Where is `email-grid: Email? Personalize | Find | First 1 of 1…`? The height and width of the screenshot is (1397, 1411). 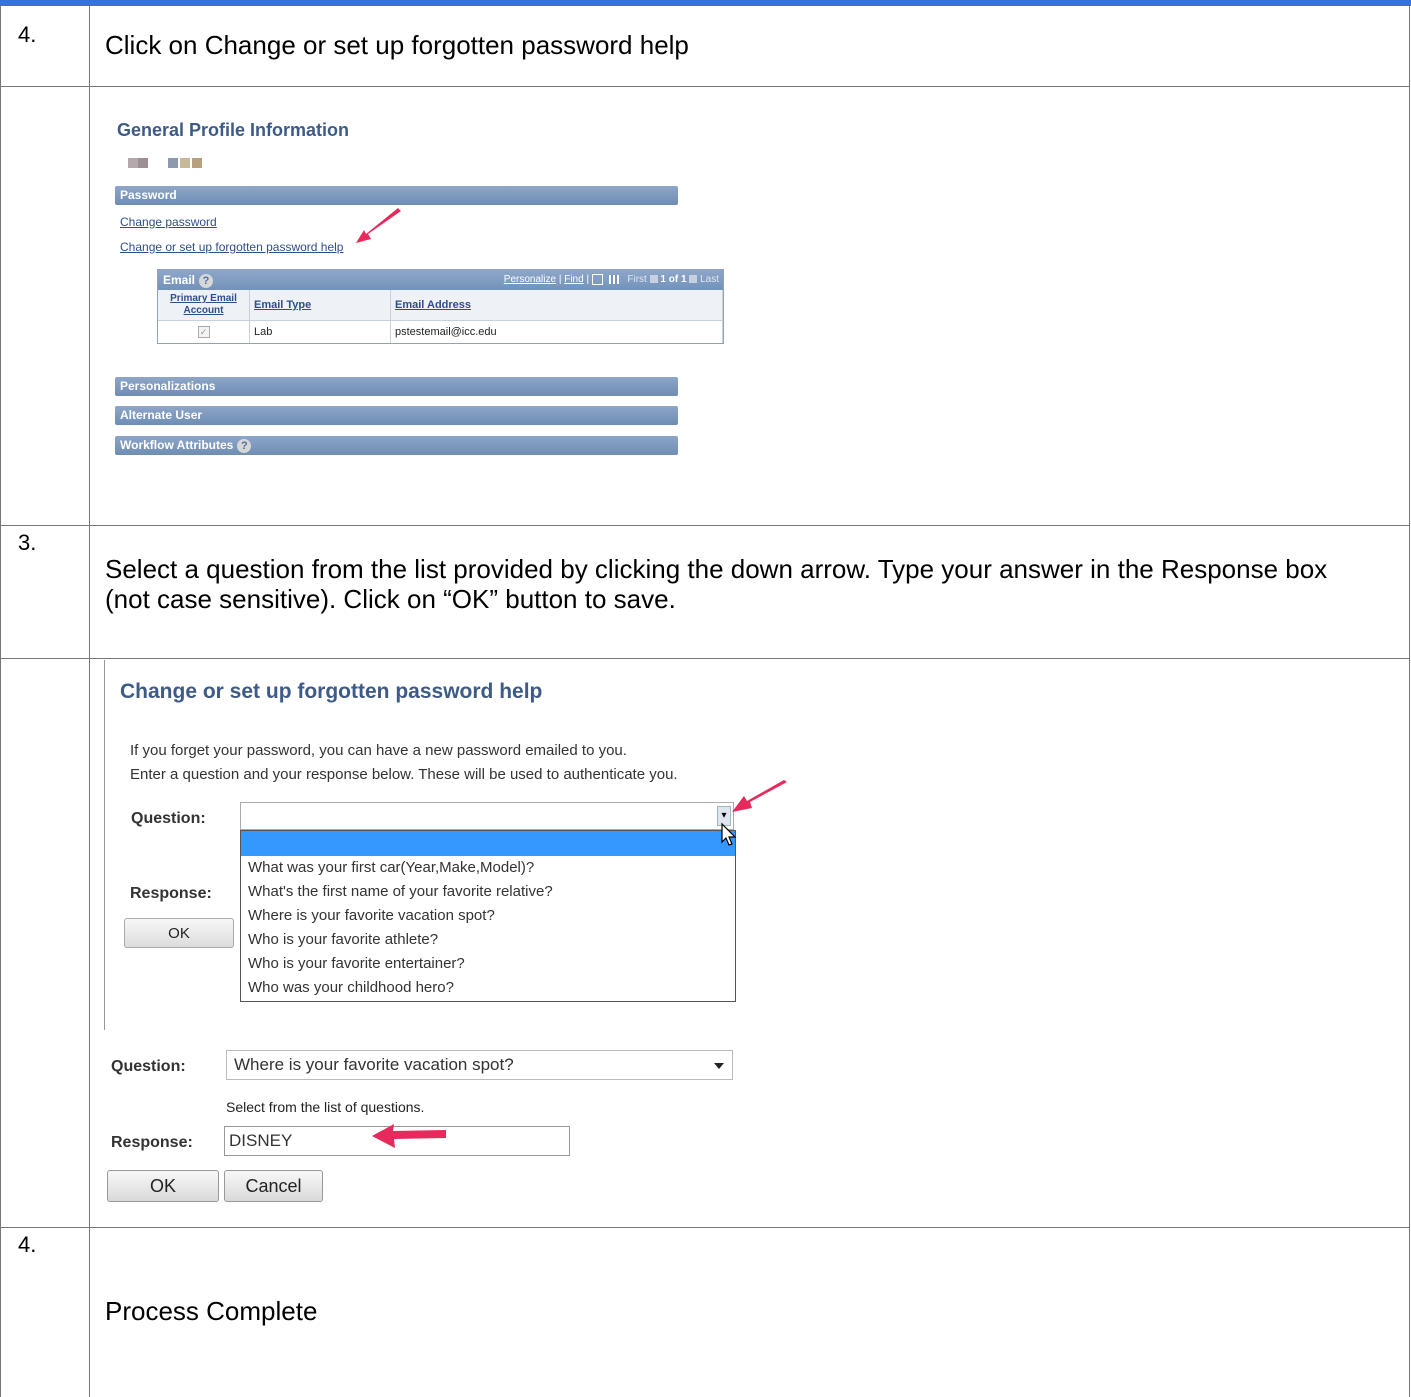 email-grid: Email? Personalize | Find | First 1 of 1… is located at coordinates (440, 306).